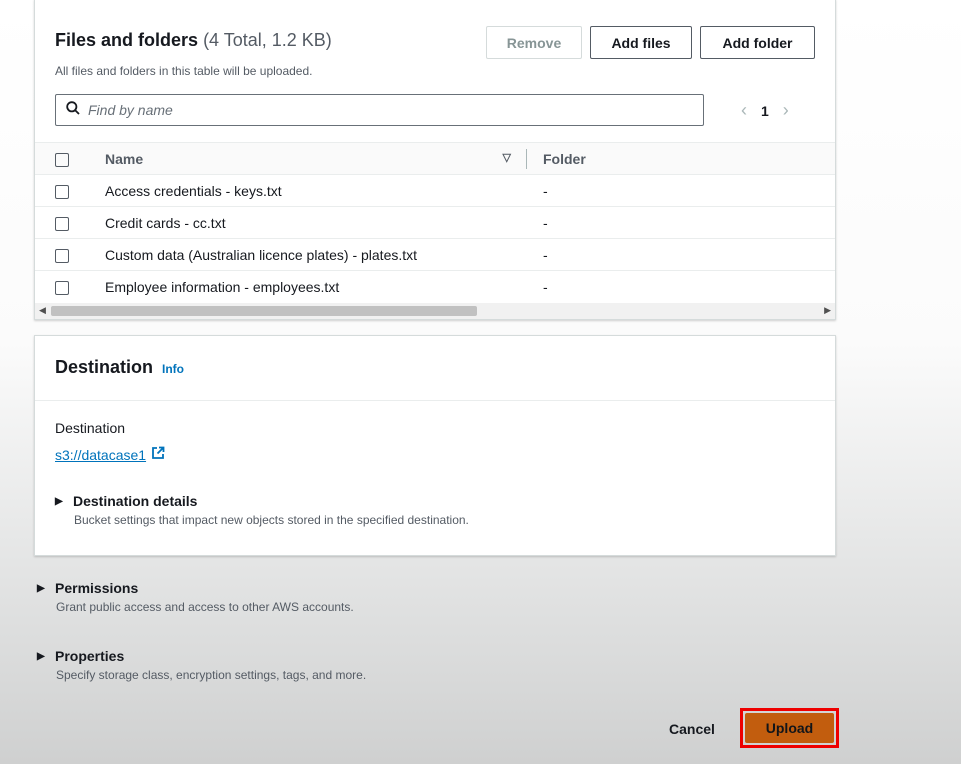  Describe the element at coordinates (641, 42) in the screenshot. I see `add-files-button: Add files` at that location.